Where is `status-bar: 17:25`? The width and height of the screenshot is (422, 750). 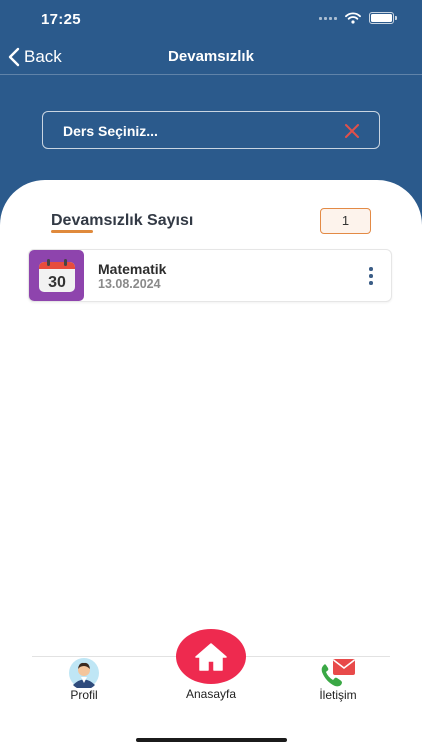
status-bar: 17:25 is located at coordinates (211, 20).